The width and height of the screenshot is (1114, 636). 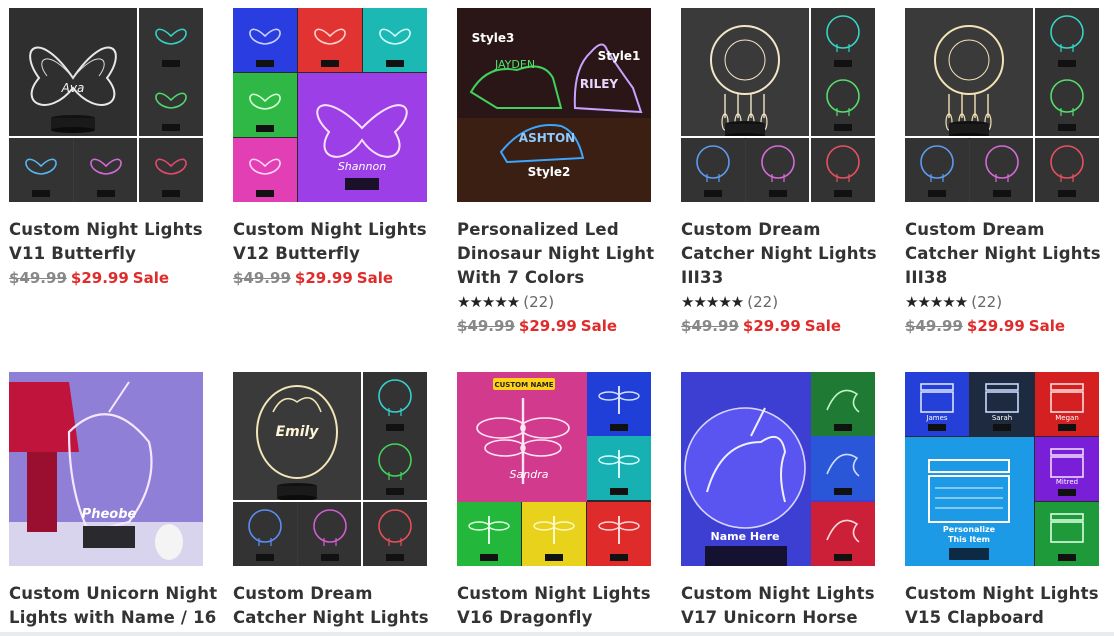 I want to click on product-thumbnail-graphic: Name Here, so click(x=778, y=469).